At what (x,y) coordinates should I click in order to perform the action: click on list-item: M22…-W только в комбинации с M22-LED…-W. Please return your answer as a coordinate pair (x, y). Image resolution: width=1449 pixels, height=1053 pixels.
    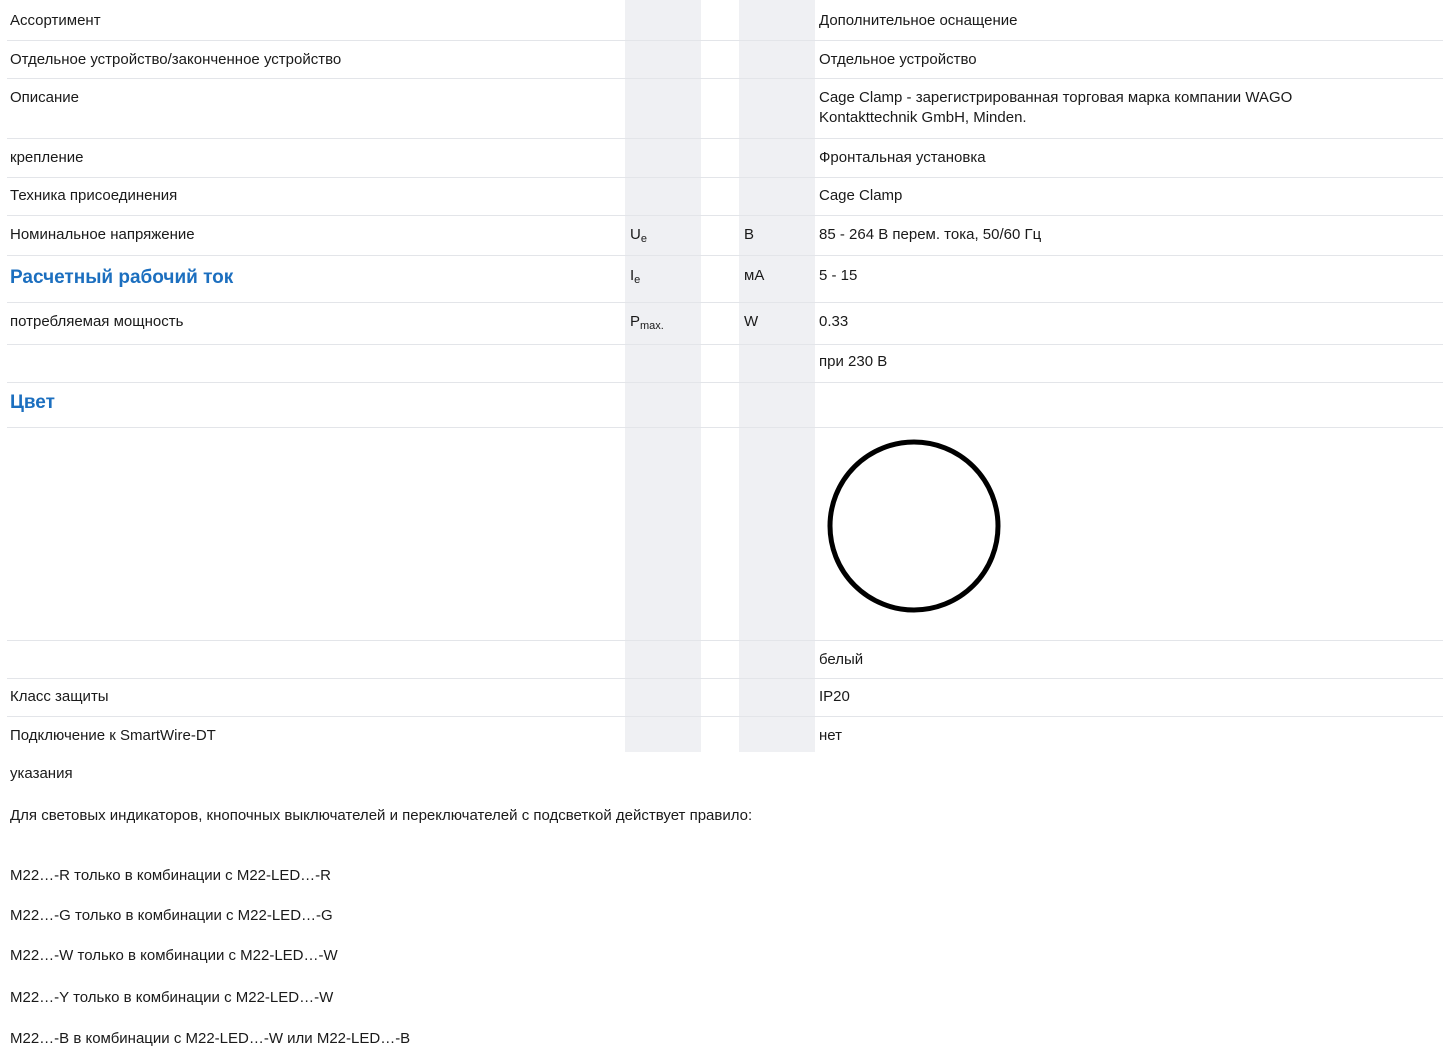
    Looking at the image, I should click on (174, 955).